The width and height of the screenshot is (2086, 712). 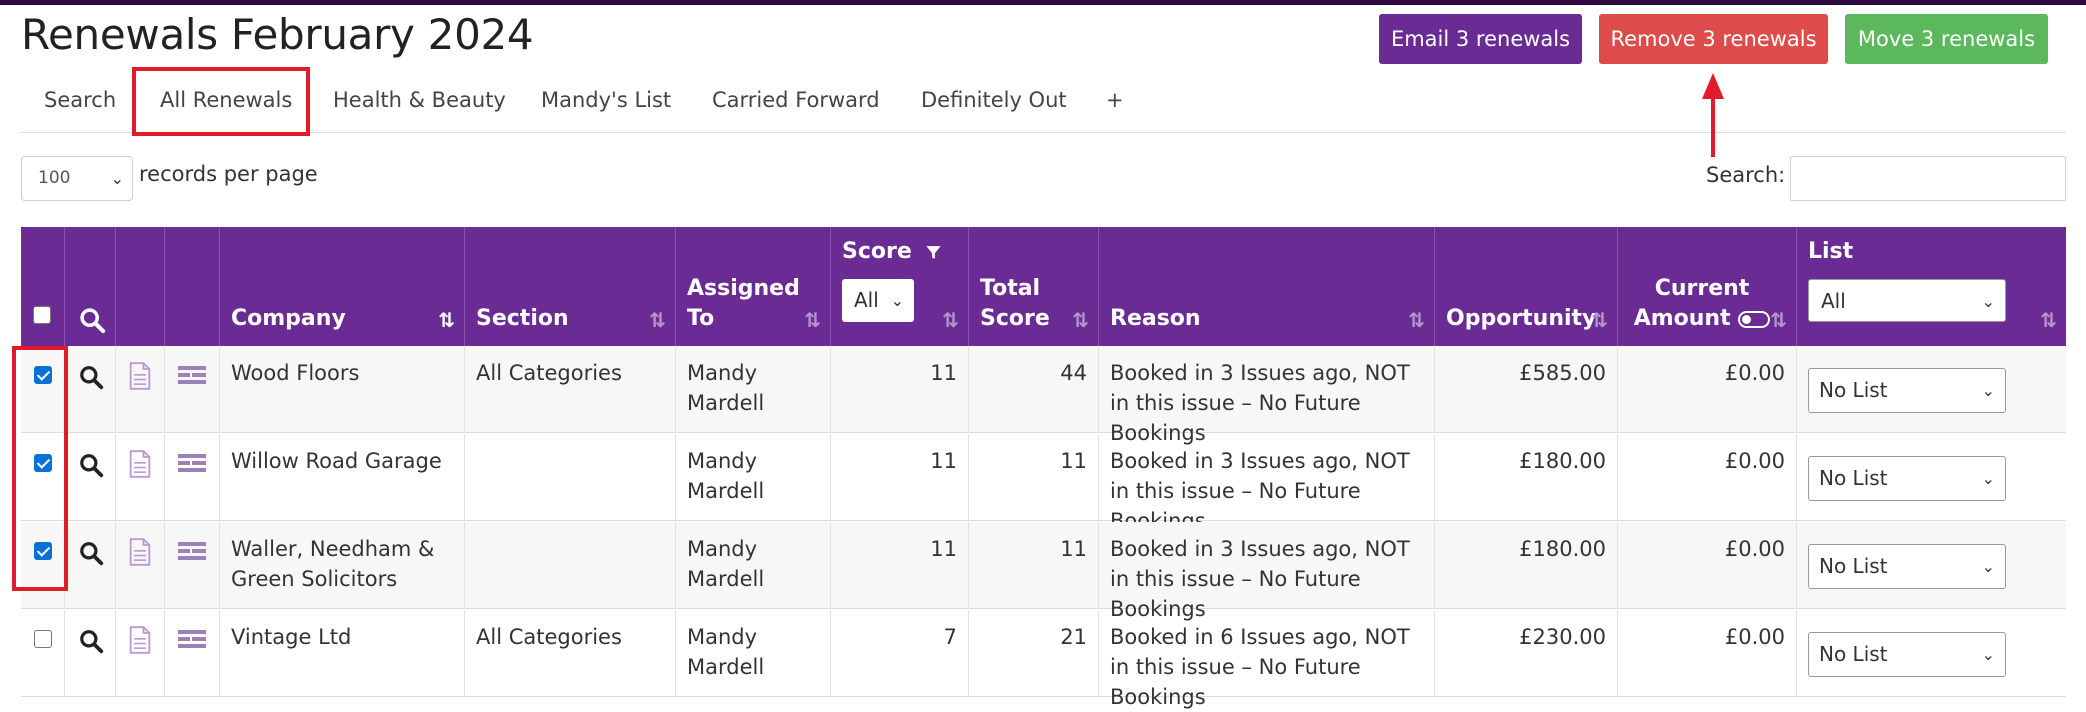 I want to click on records-per-page-select: 100 ⌄, so click(x=77, y=178).